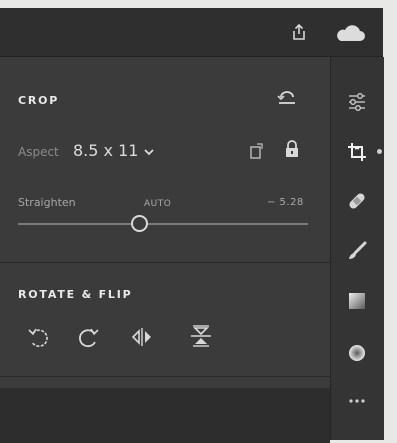 Image resolution: width=397 pixels, height=443 pixels. I want to click on straighten-label: Straighten, so click(47, 202).